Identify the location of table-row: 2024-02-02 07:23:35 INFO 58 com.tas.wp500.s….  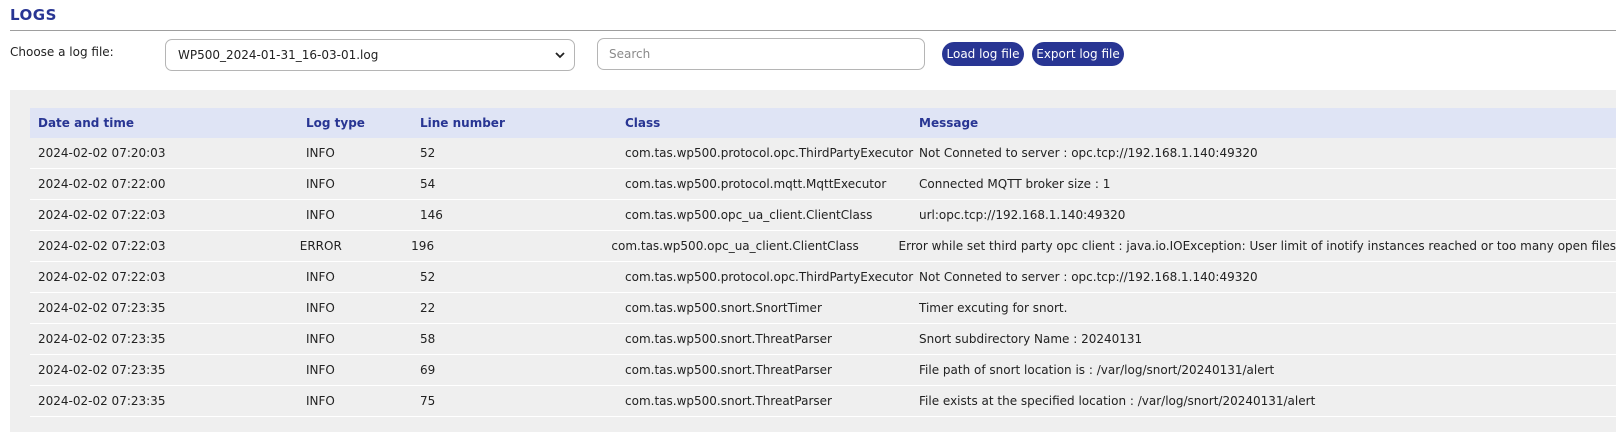
(823, 339).